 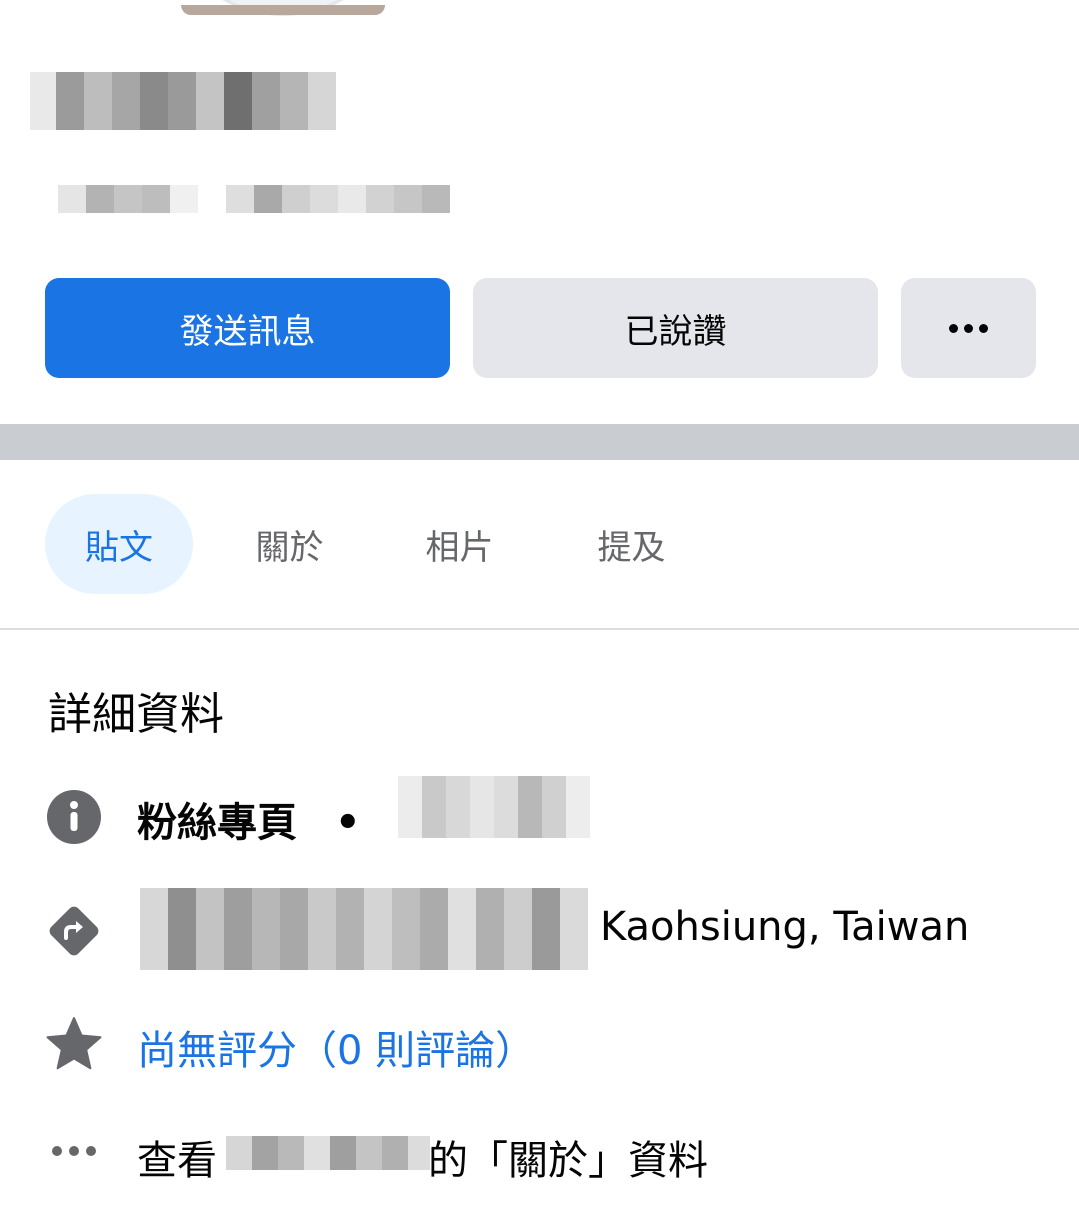 What do you see at coordinates (119, 547) in the screenshot?
I see `tab-posts-label: 貼文` at bounding box center [119, 547].